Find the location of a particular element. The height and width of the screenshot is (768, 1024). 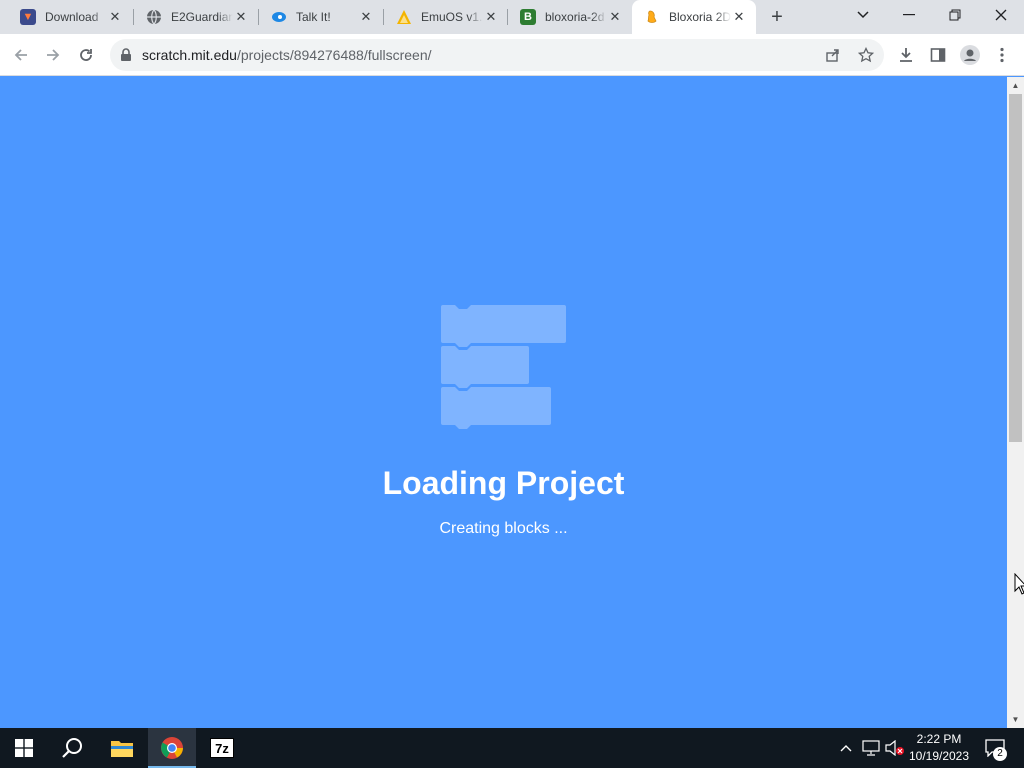

menu-button is located at coordinates (1002, 55).